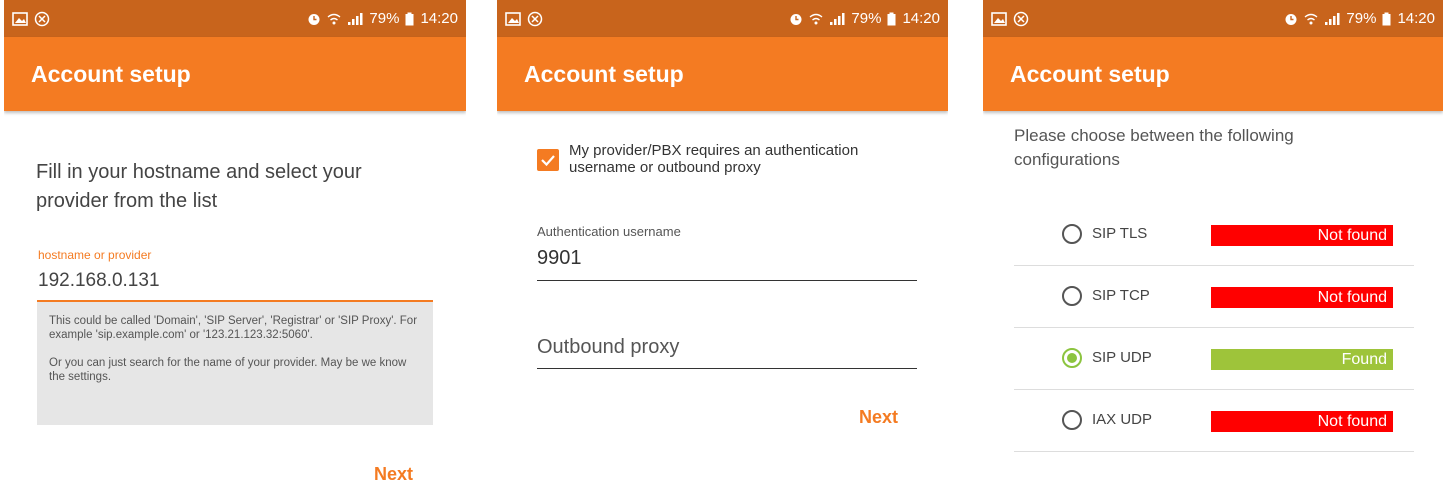  Describe the element at coordinates (1120, 233) in the screenshot. I see `config-label: SIP TLS` at that location.